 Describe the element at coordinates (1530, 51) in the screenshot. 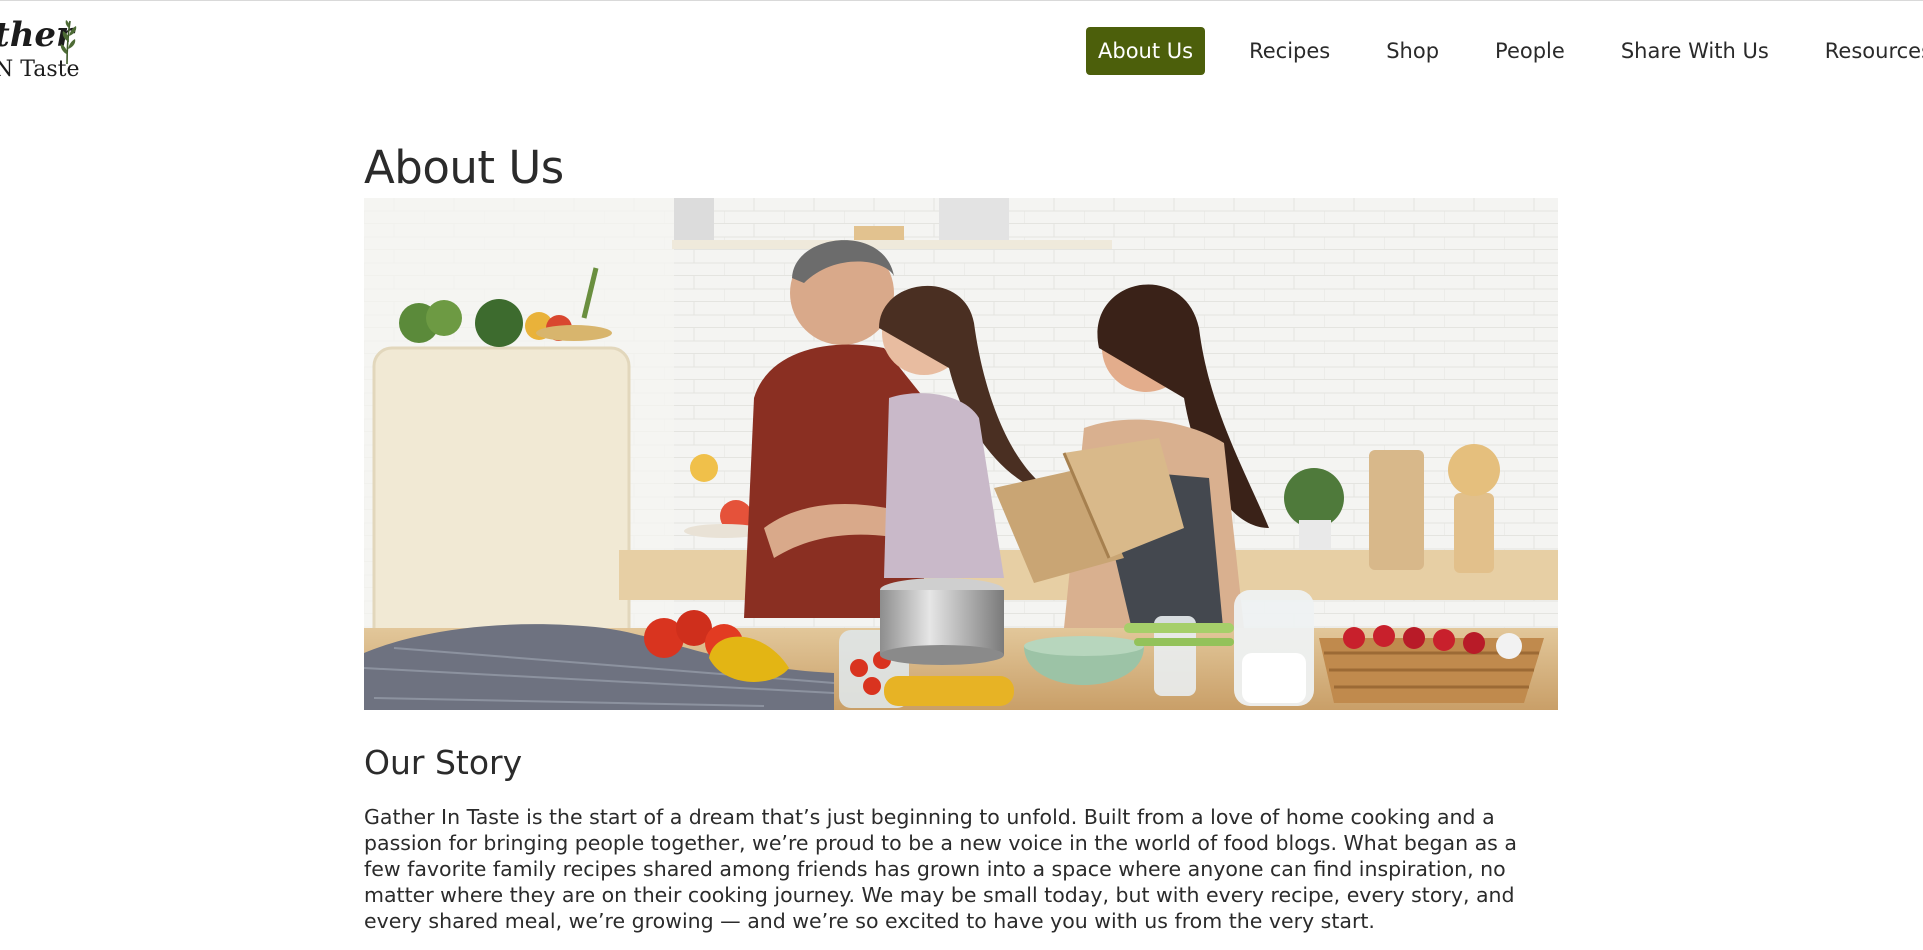

I see `nav-people: People` at that location.